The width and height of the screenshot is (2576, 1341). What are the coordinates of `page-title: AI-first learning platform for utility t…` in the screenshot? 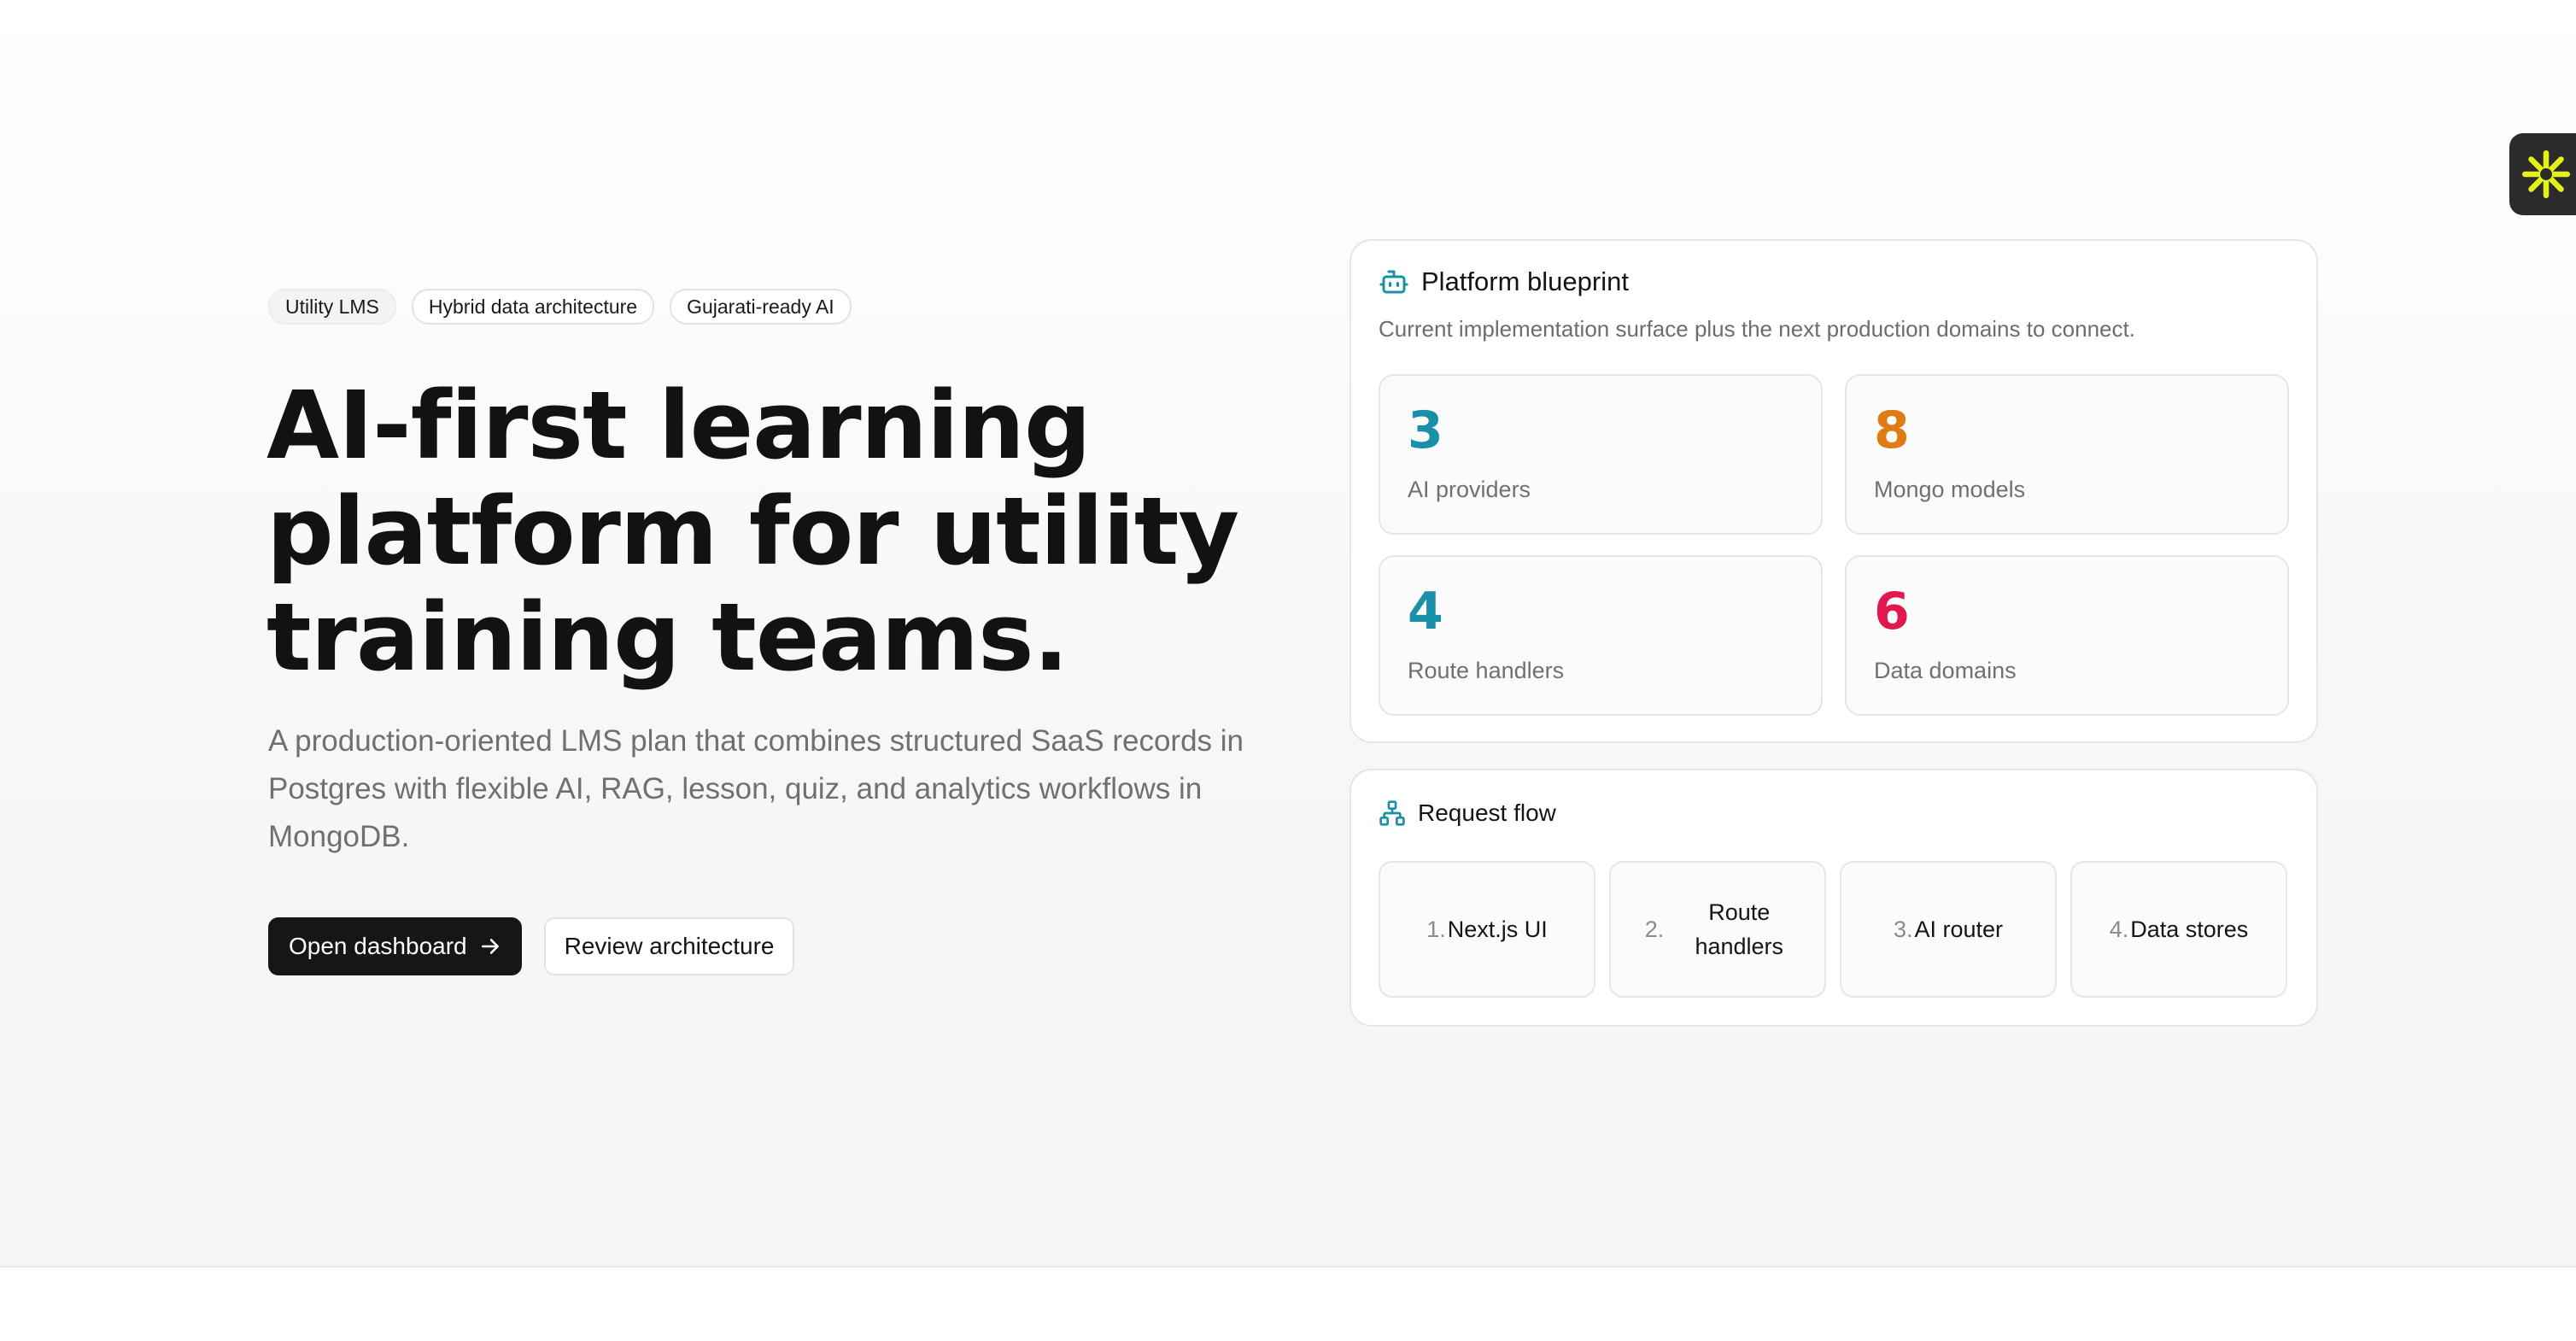 It's located at (778, 531).